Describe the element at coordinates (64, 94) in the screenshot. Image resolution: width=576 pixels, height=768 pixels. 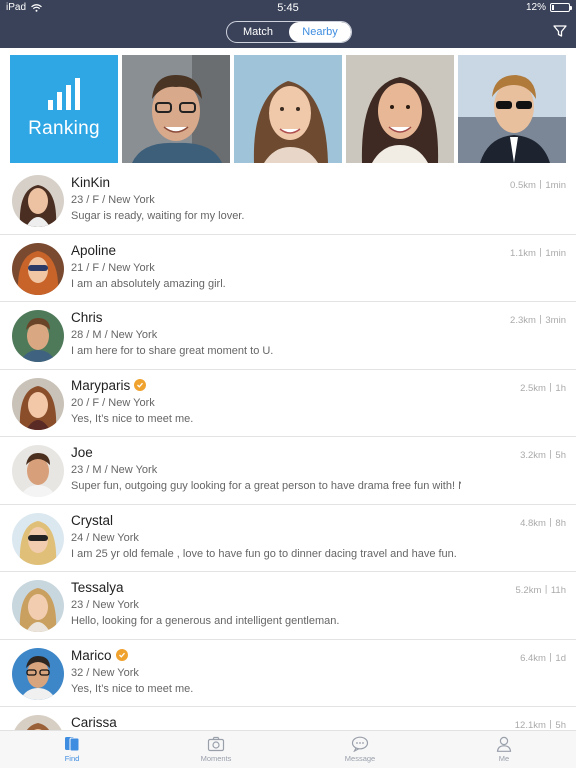
I see `bar-chart-icon` at that location.